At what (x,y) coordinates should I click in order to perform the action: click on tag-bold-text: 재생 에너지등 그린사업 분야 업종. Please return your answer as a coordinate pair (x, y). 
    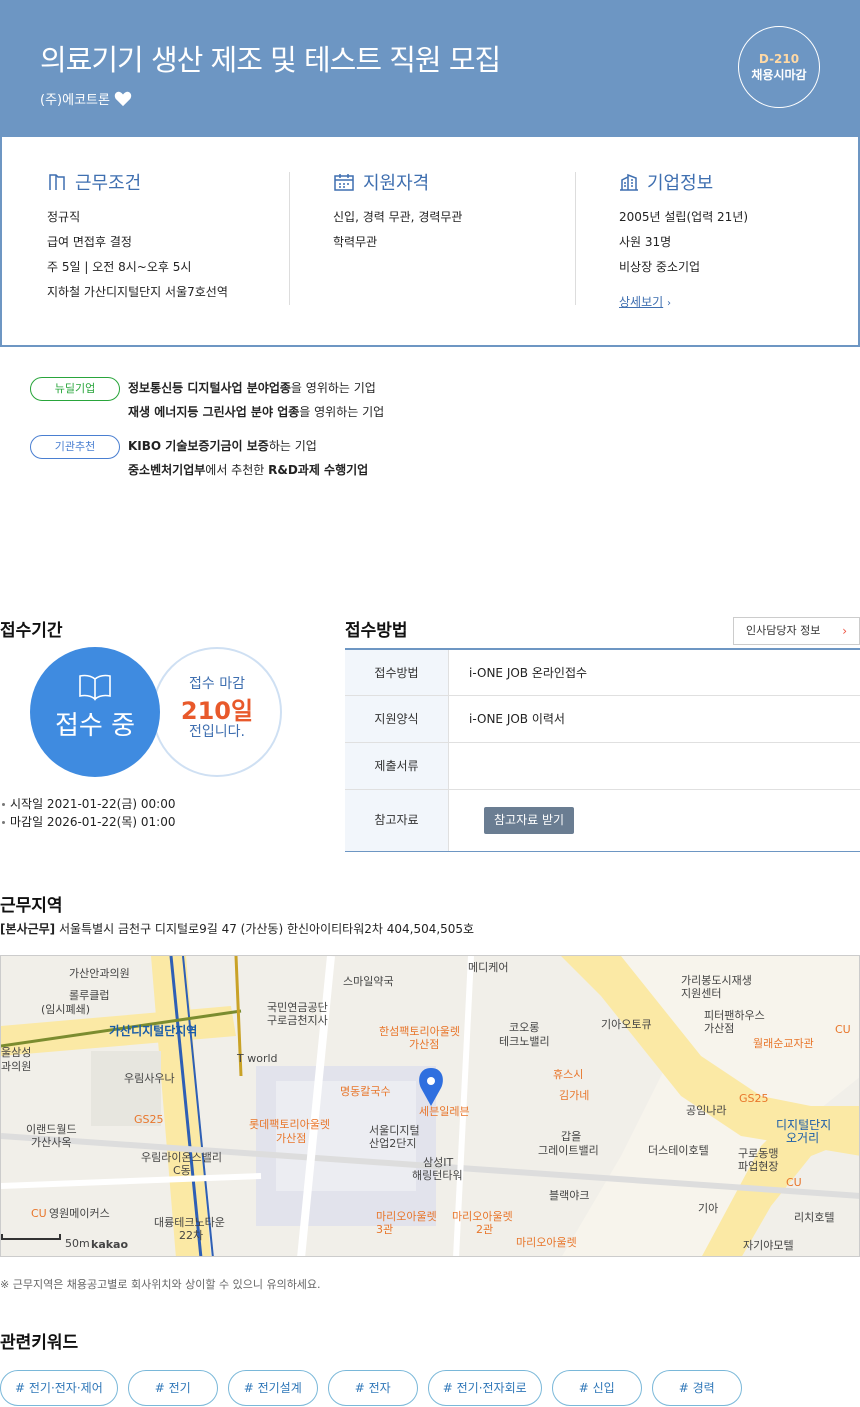
    Looking at the image, I should click on (214, 412).